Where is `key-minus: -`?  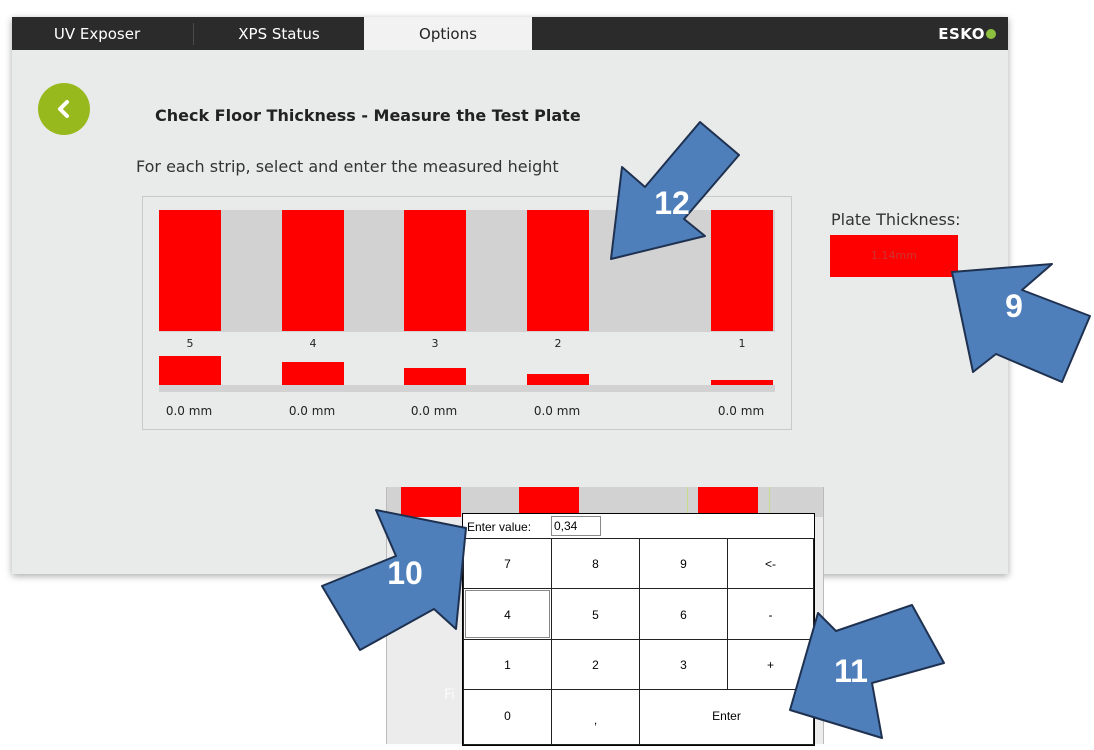
key-minus: - is located at coordinates (770, 614).